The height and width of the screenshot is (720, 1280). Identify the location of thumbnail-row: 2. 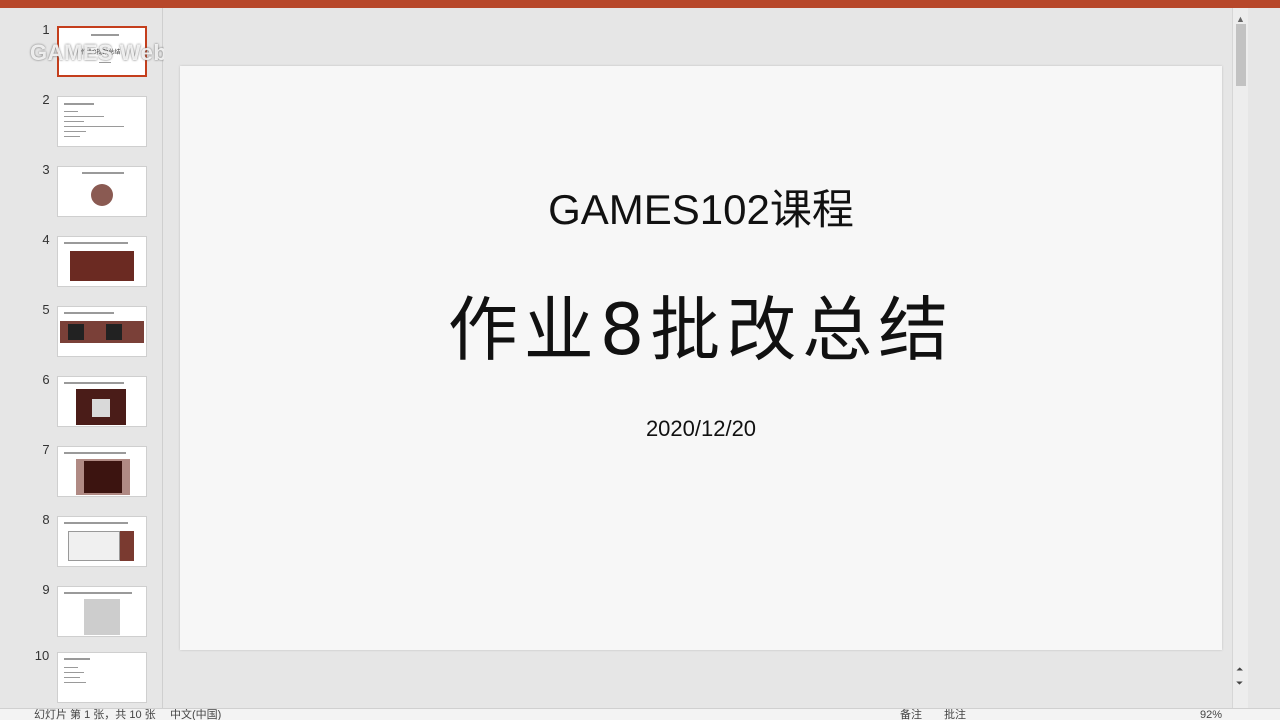
(80, 122).